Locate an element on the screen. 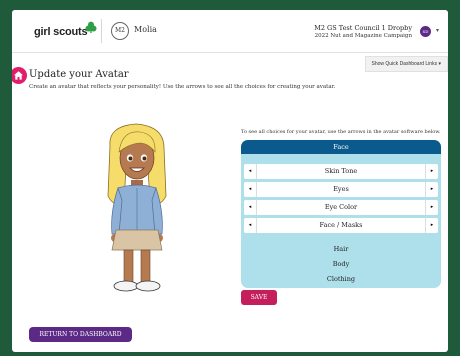  council-name: M2 GS Test Council 1 Dropby is located at coordinates (363, 28).